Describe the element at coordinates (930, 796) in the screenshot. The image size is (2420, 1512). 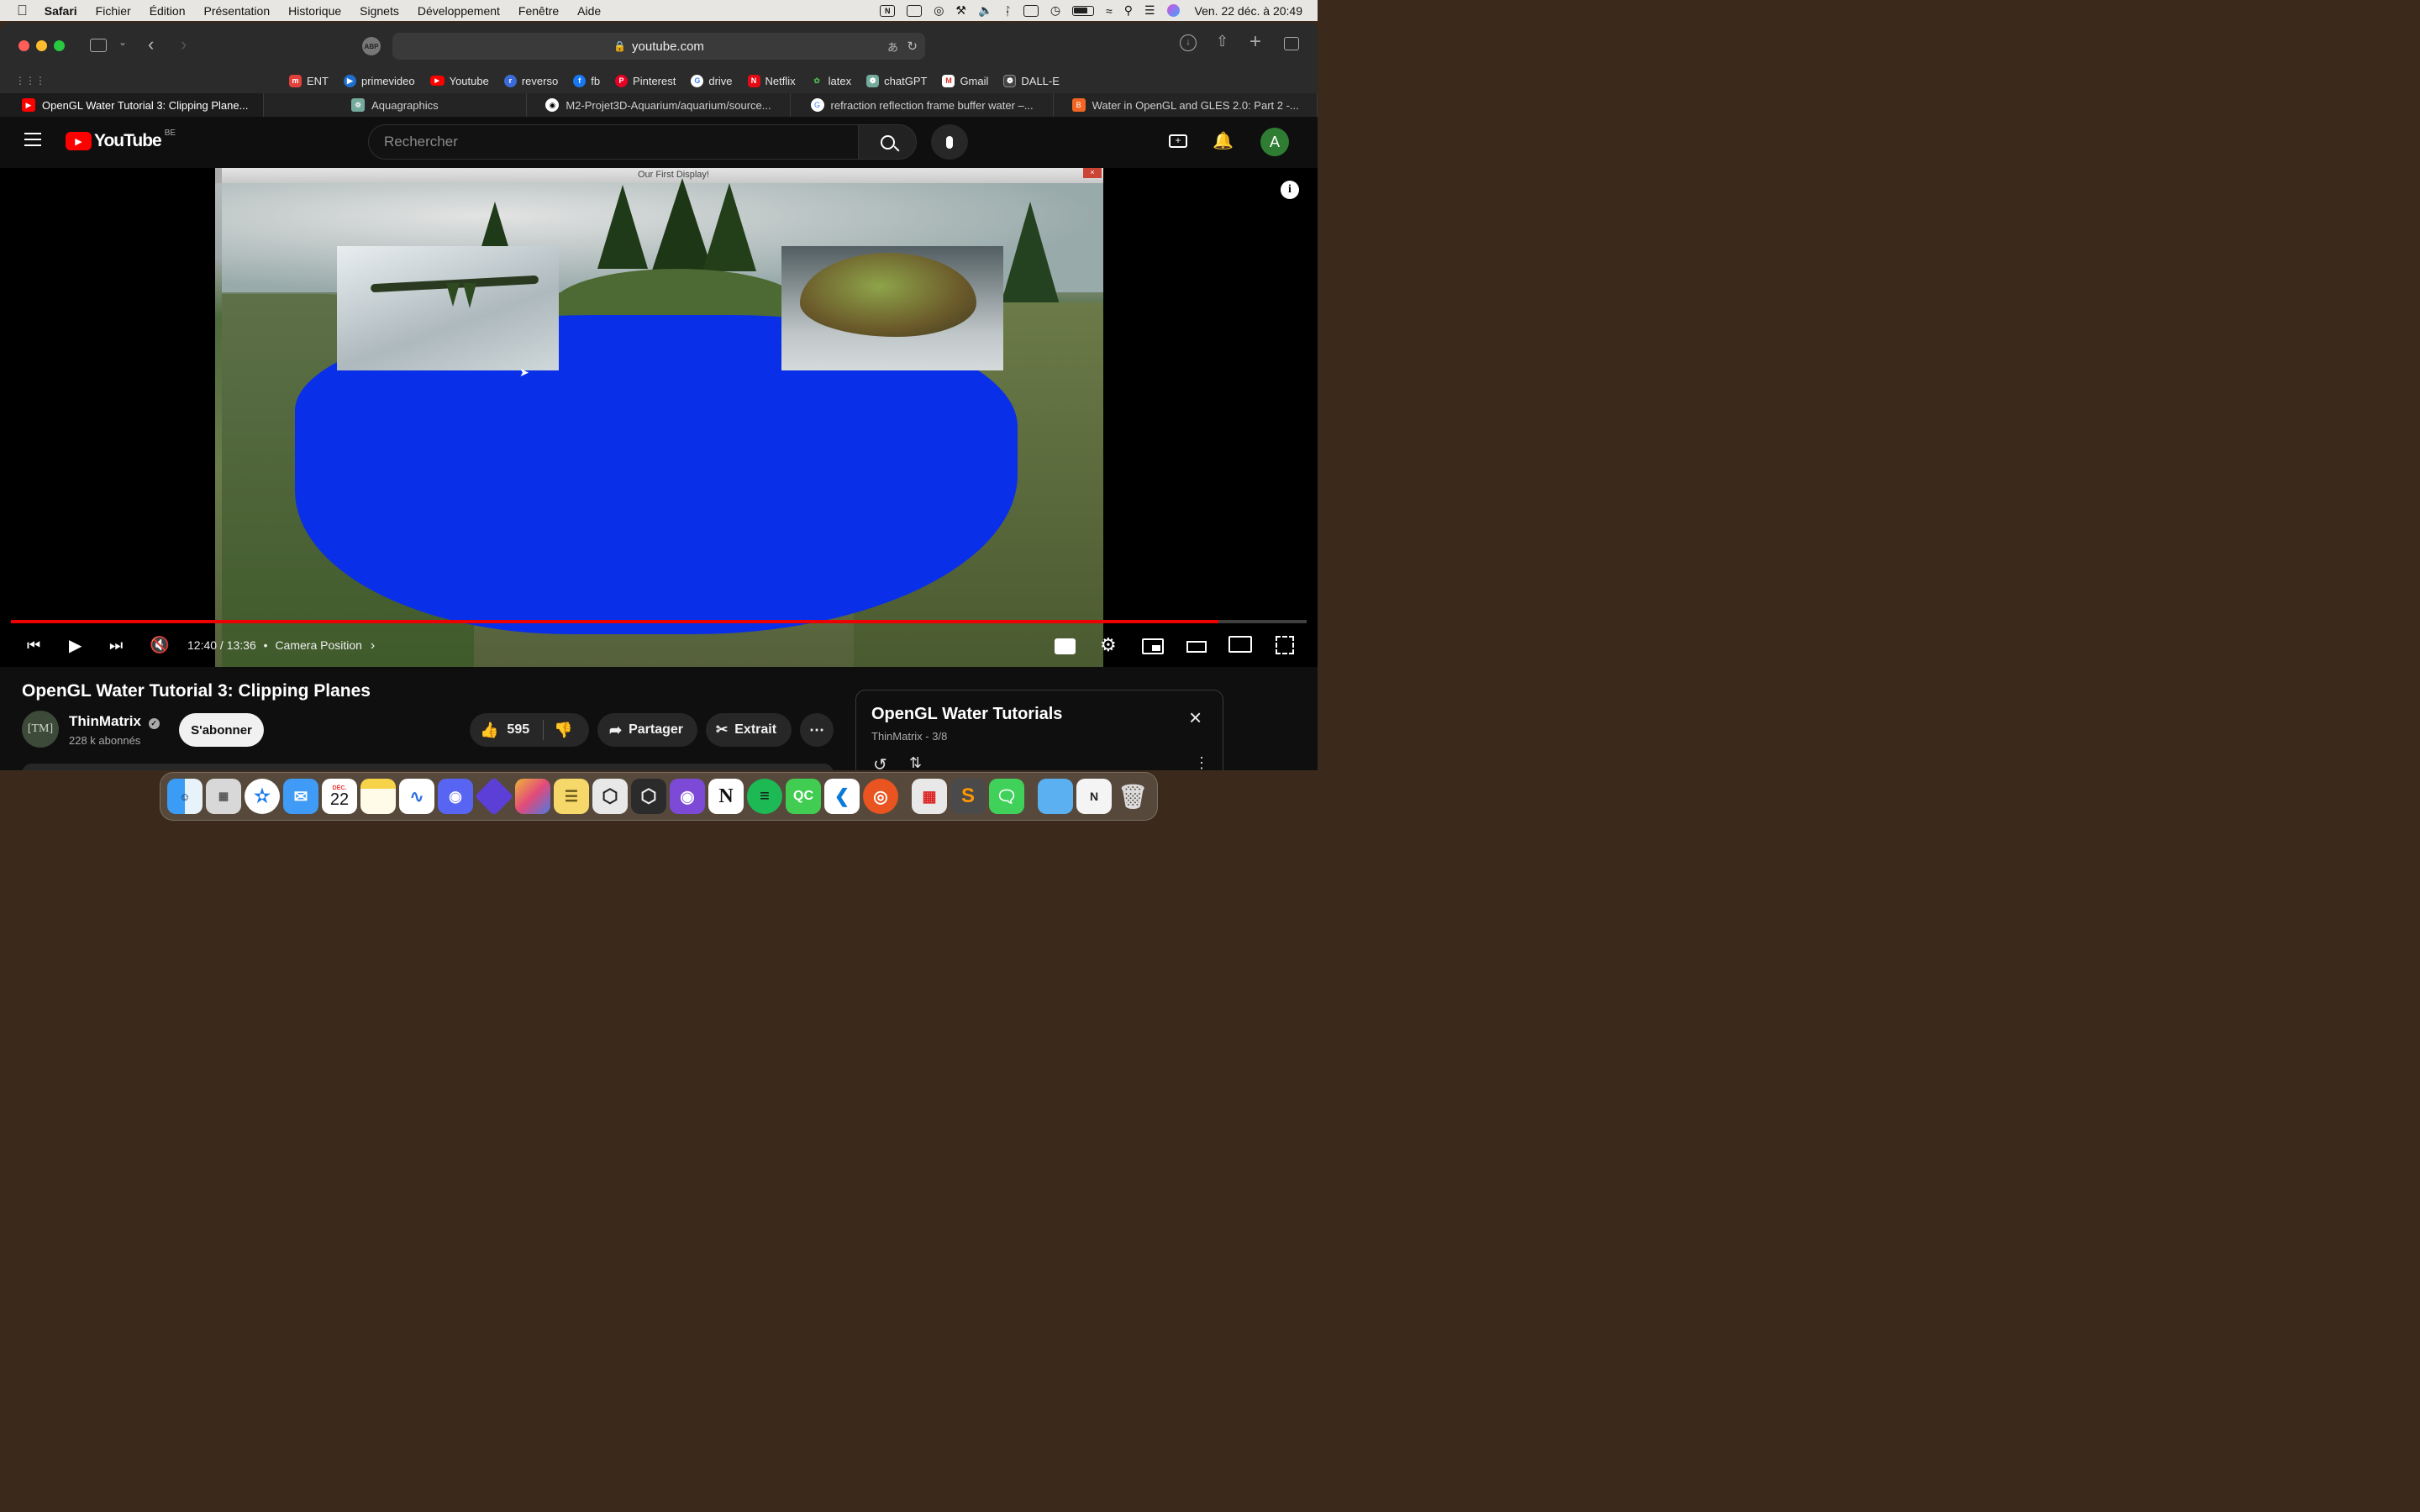
I see `parallels-icon: ▦` at that location.